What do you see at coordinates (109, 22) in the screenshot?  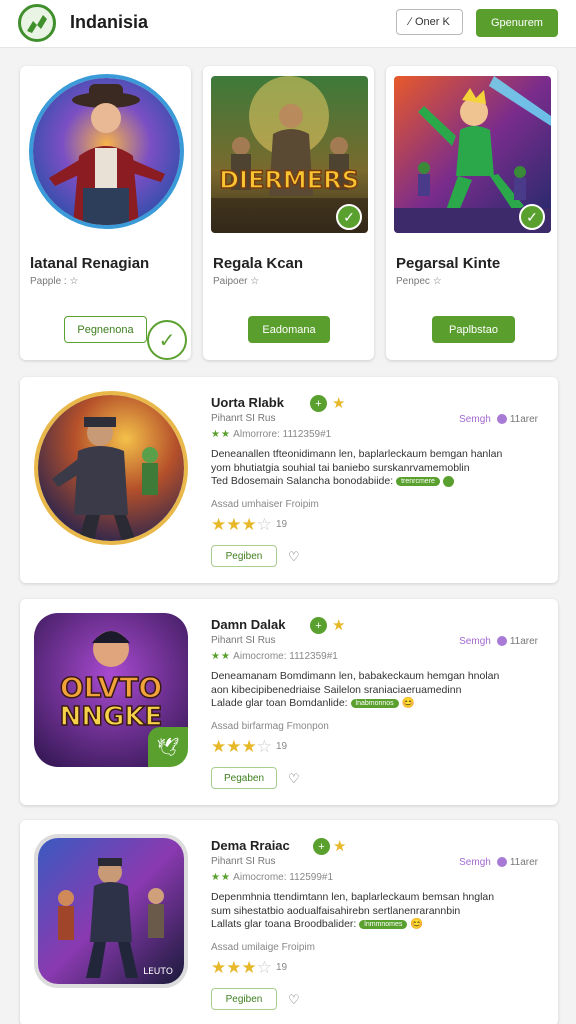 I see `app-title: Indanisia` at bounding box center [109, 22].